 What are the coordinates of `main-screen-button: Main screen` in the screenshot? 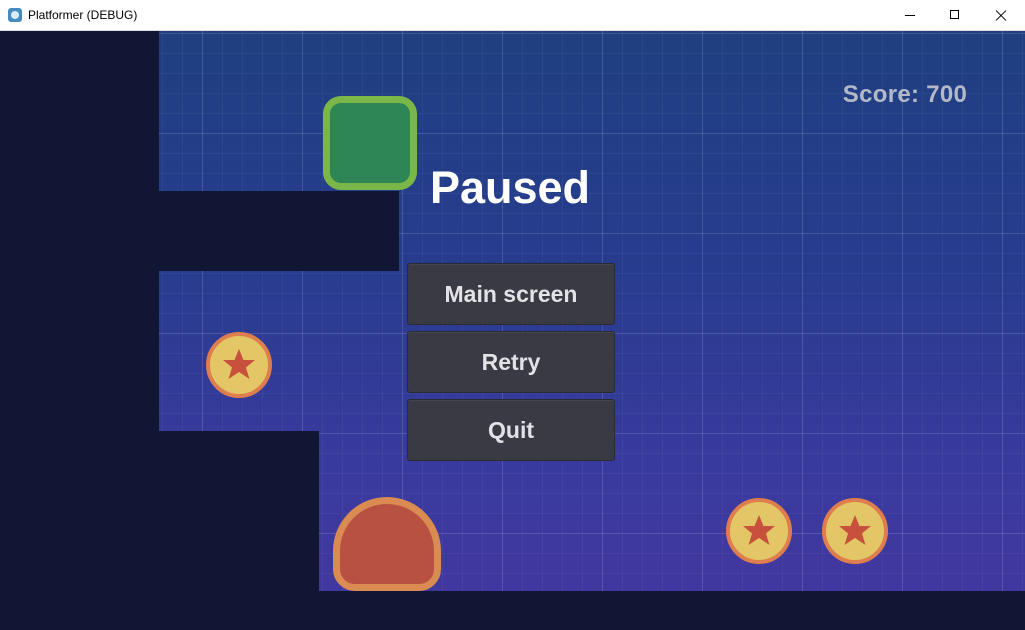 It's located at (511, 294).